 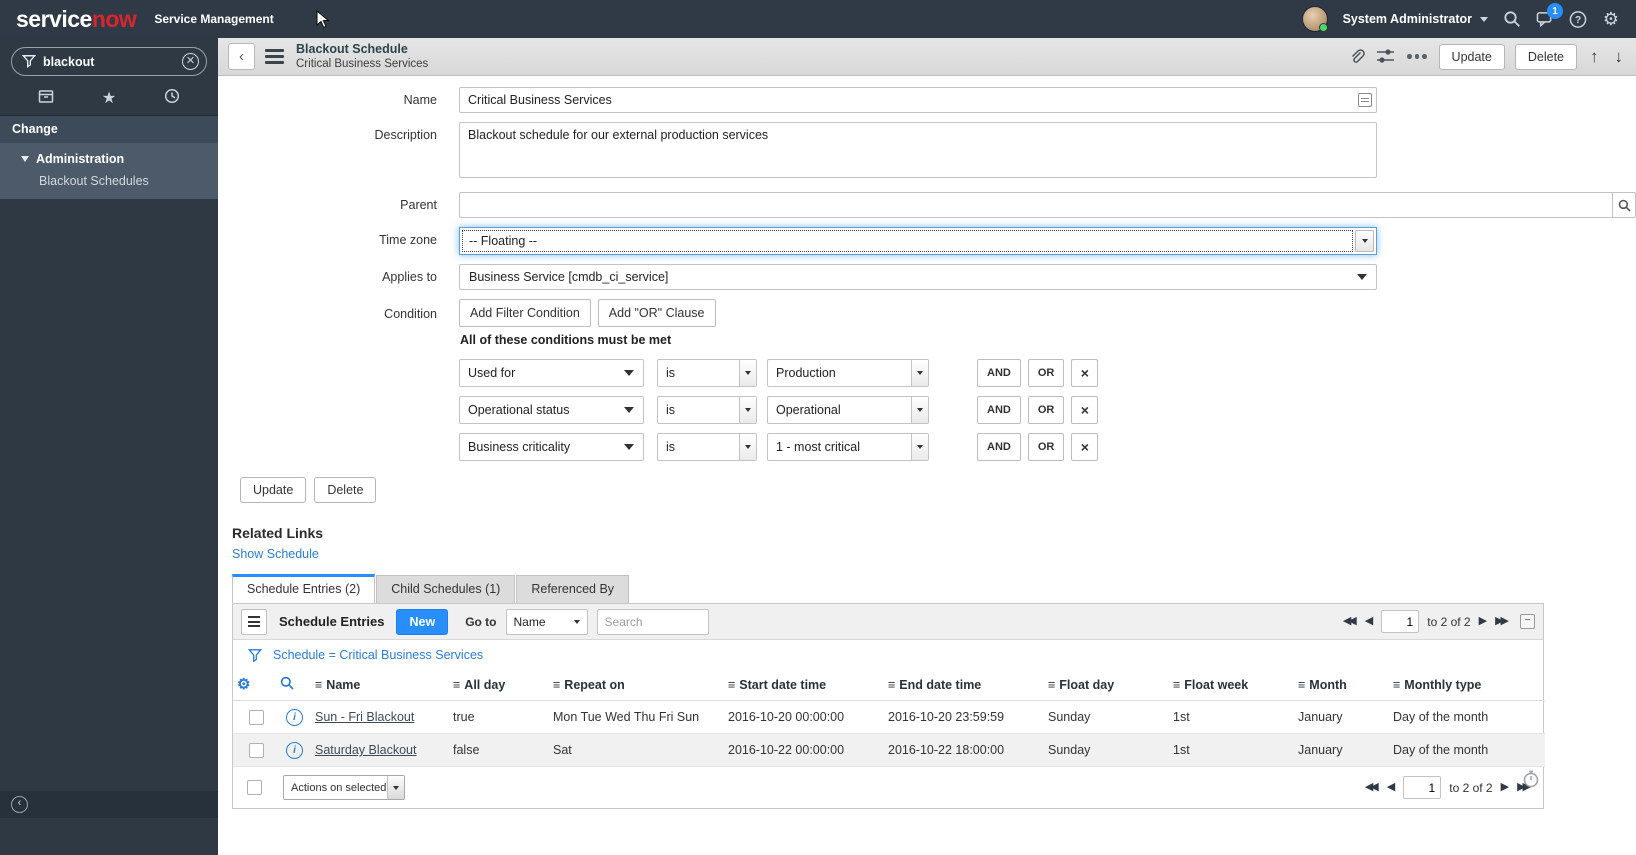 What do you see at coordinates (1385, 56) in the screenshot?
I see `personalize-form-icon` at bounding box center [1385, 56].